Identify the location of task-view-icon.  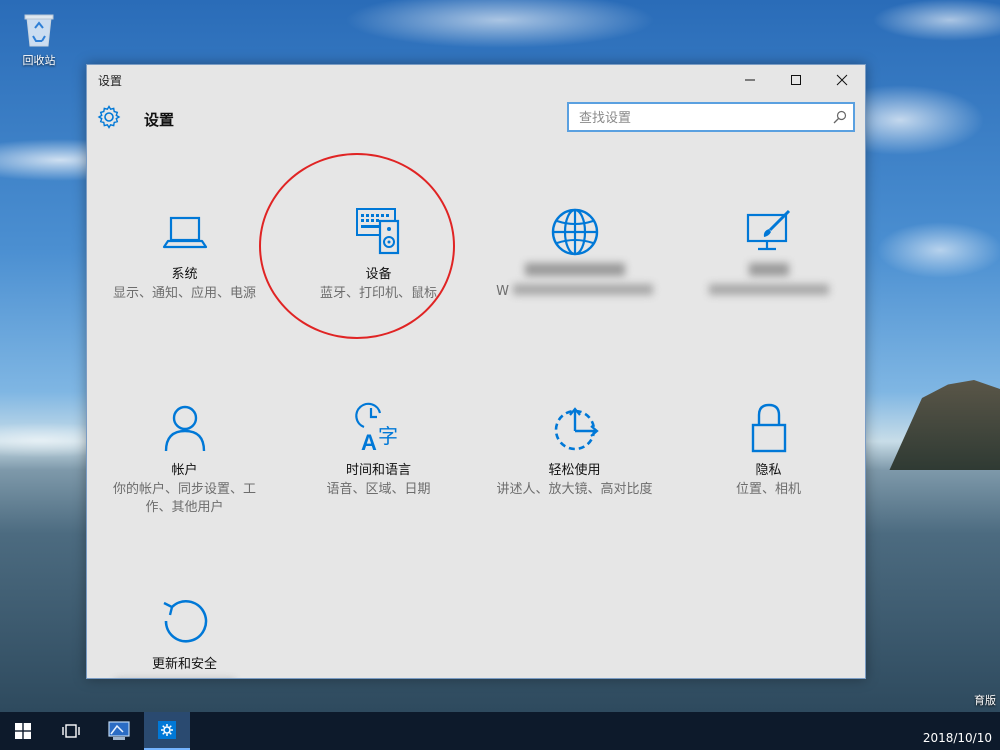
(71, 731).